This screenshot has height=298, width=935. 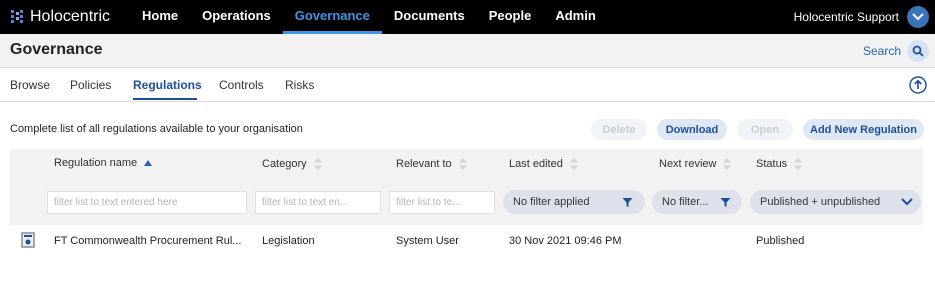 I want to click on tab-policies: Policies, so click(x=90, y=85).